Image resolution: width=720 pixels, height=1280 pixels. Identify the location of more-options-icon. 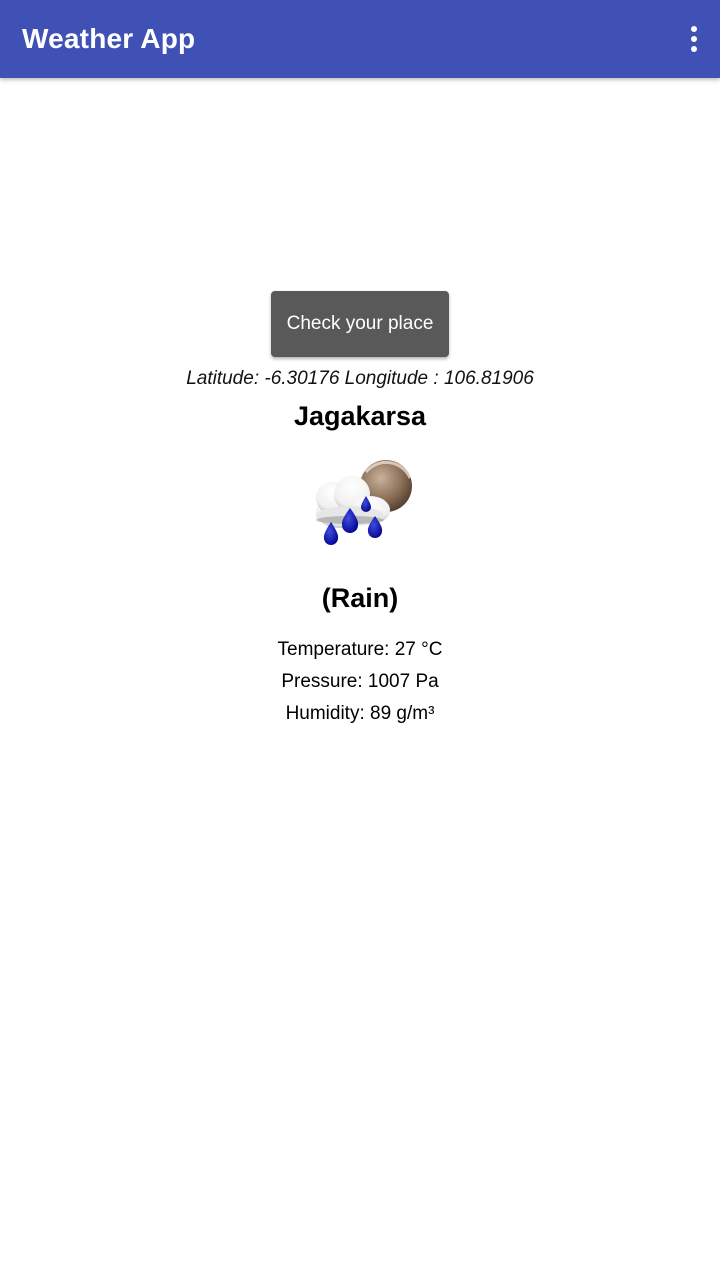
(694, 39).